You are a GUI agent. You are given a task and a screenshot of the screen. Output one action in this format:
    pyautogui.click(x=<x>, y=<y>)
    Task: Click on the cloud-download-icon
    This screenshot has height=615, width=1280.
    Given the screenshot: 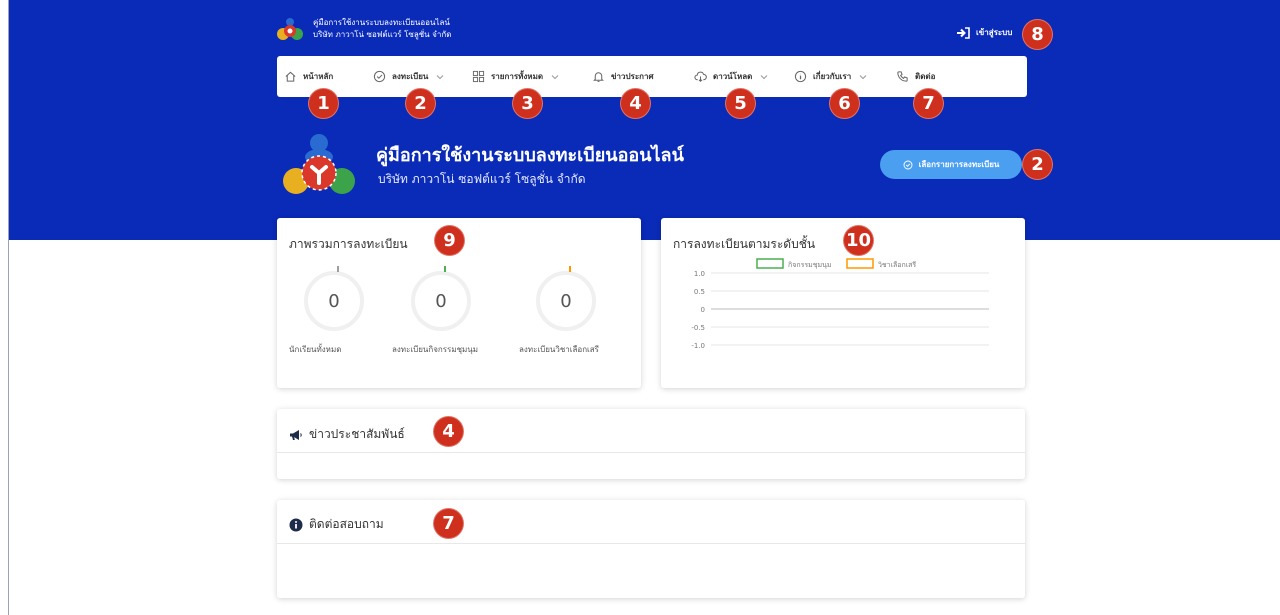 What is the action you would take?
    pyautogui.click(x=700, y=77)
    